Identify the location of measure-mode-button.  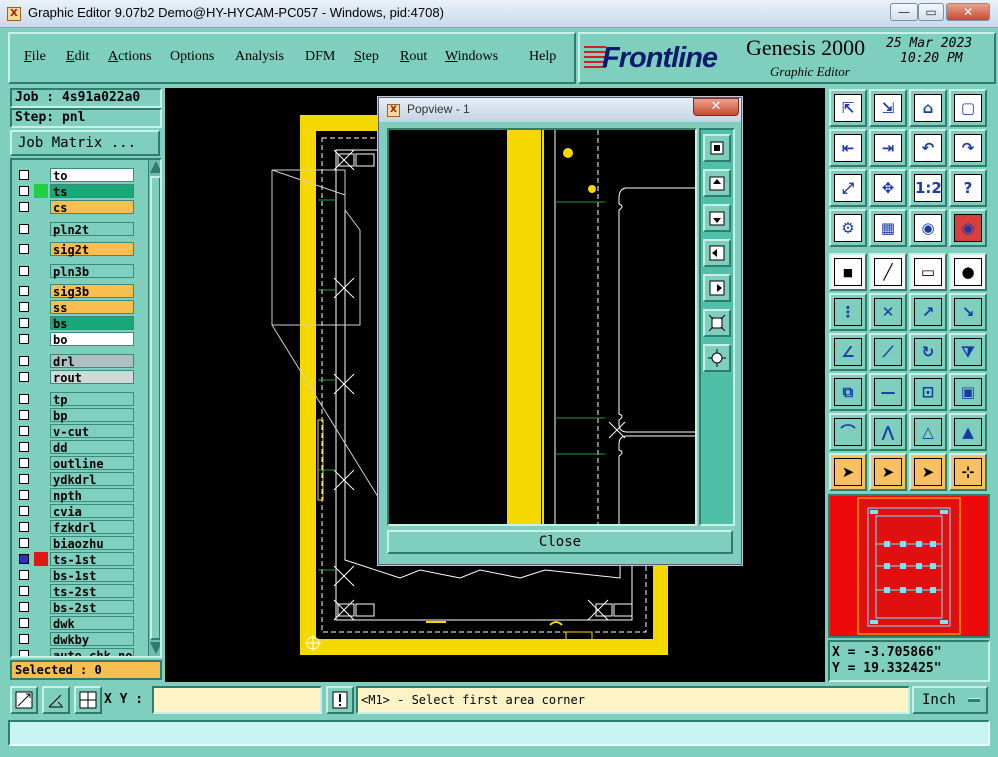
(56, 700).